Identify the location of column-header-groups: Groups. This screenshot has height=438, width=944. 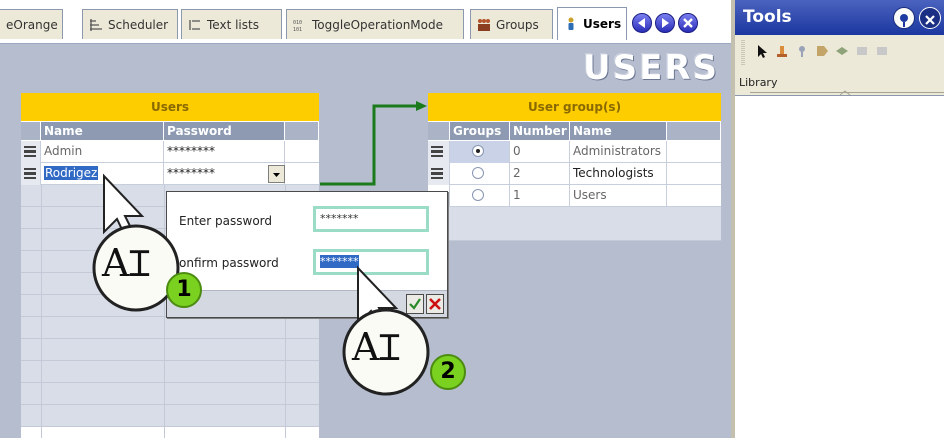
(480, 131).